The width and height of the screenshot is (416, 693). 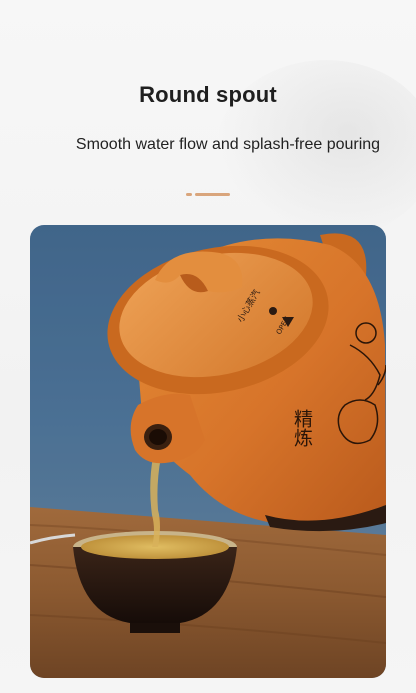 What do you see at coordinates (302, 428) in the screenshot?
I see `pot-calligraphy: 精炼` at bounding box center [302, 428].